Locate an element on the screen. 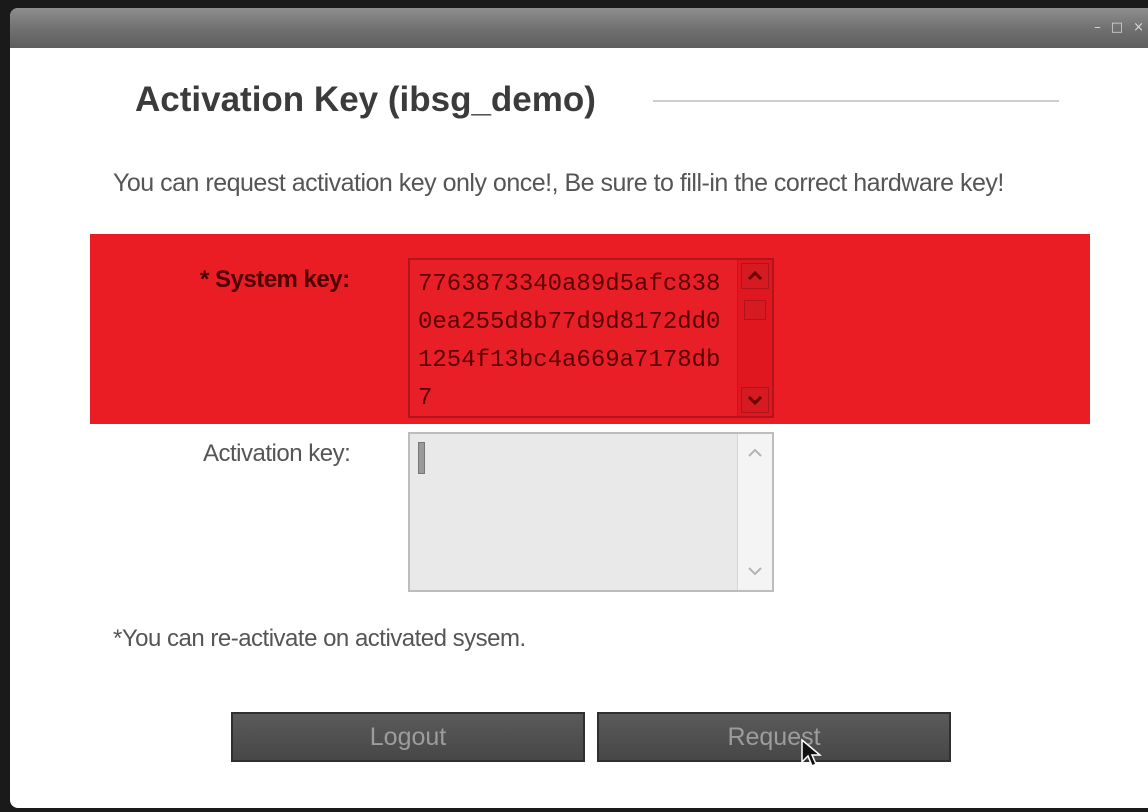 The image size is (1148, 812). system-key-label: * System key: is located at coordinates (275, 279).